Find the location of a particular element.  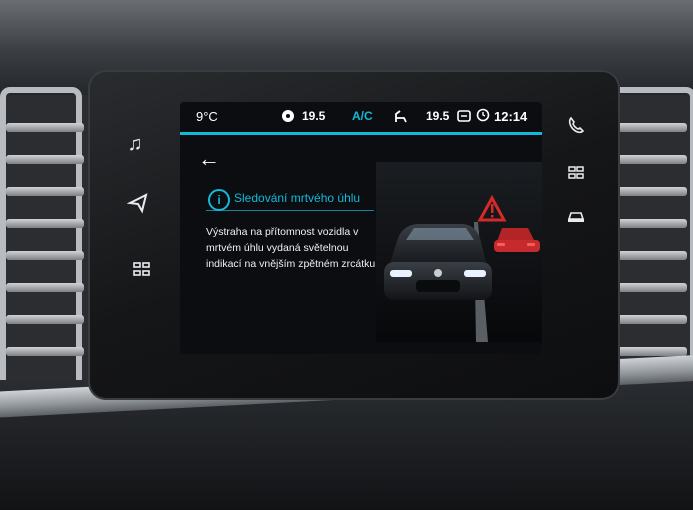

outside-temperature: 9°C is located at coordinates (207, 116).